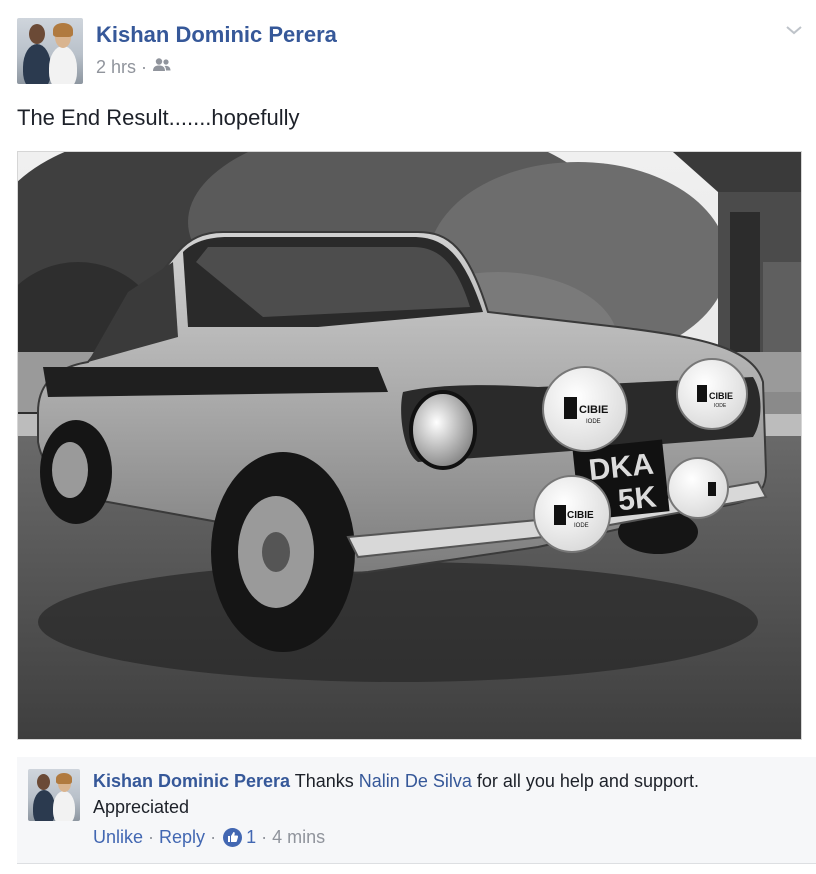 This screenshot has height=874, width=816. I want to click on divider, so click(415, 863).